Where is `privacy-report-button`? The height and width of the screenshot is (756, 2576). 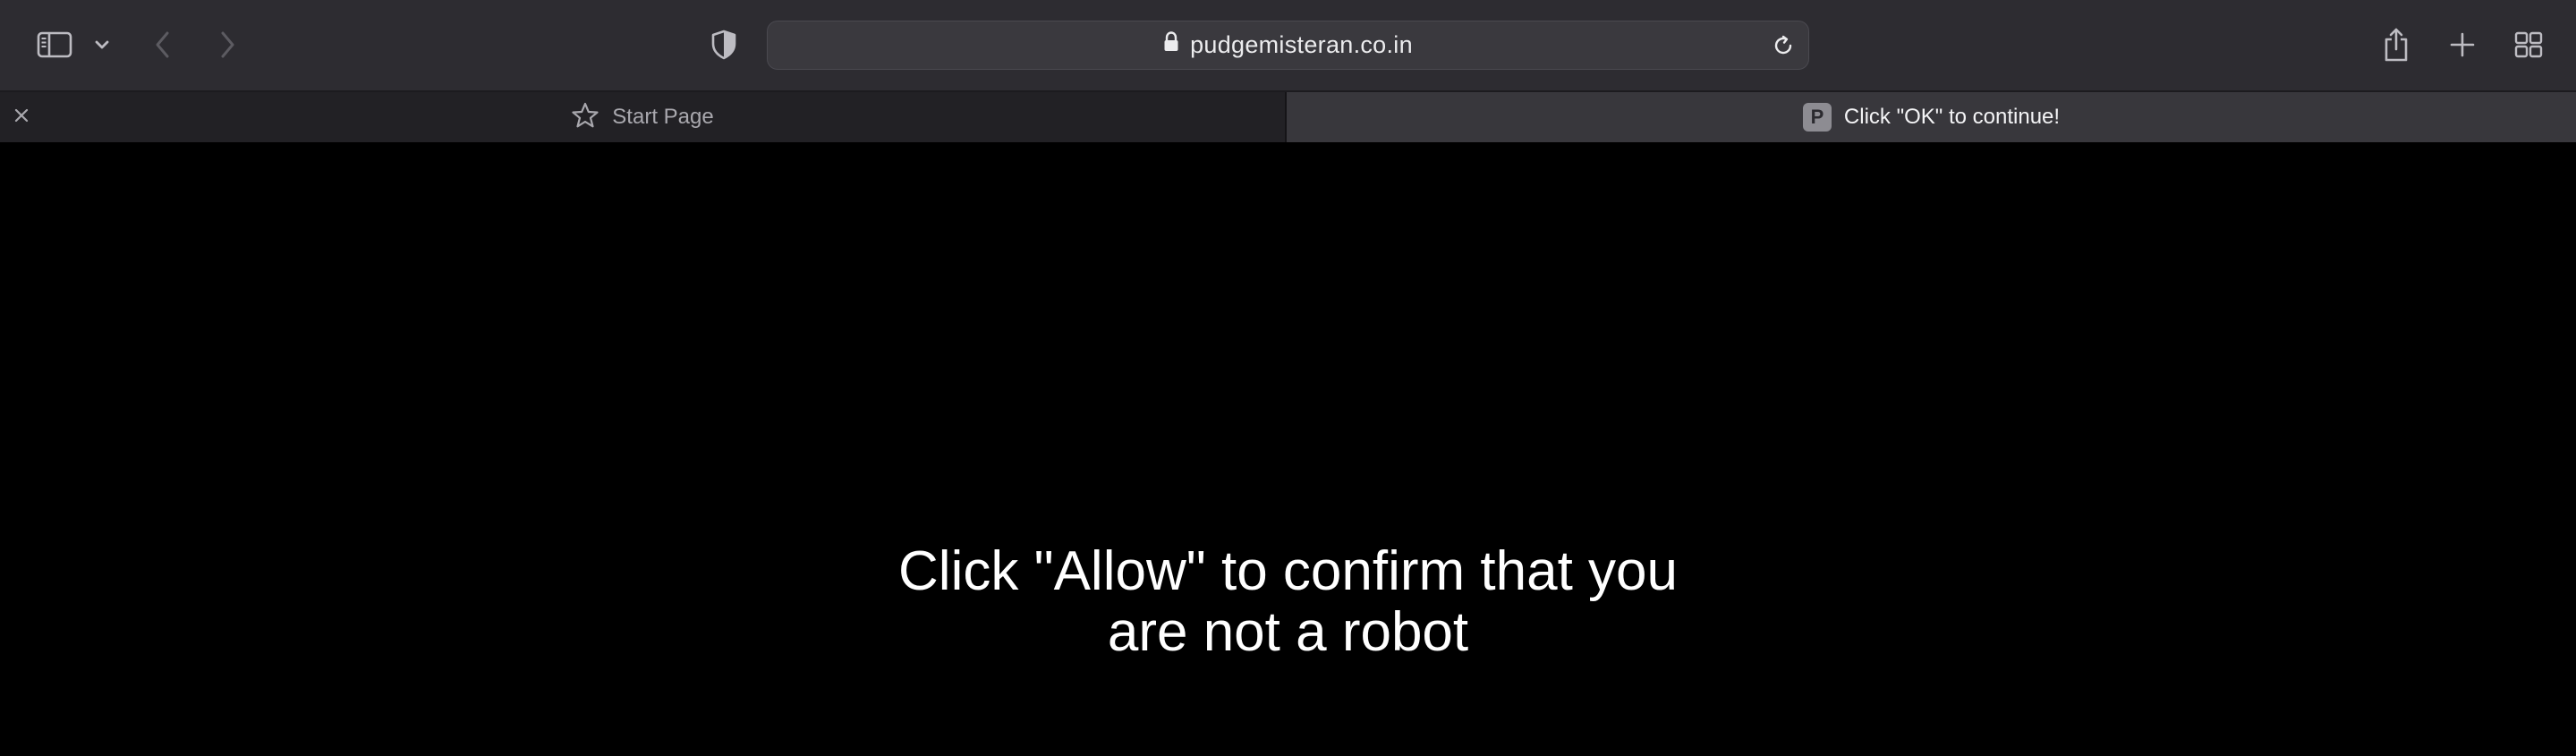 privacy-report-button is located at coordinates (724, 45).